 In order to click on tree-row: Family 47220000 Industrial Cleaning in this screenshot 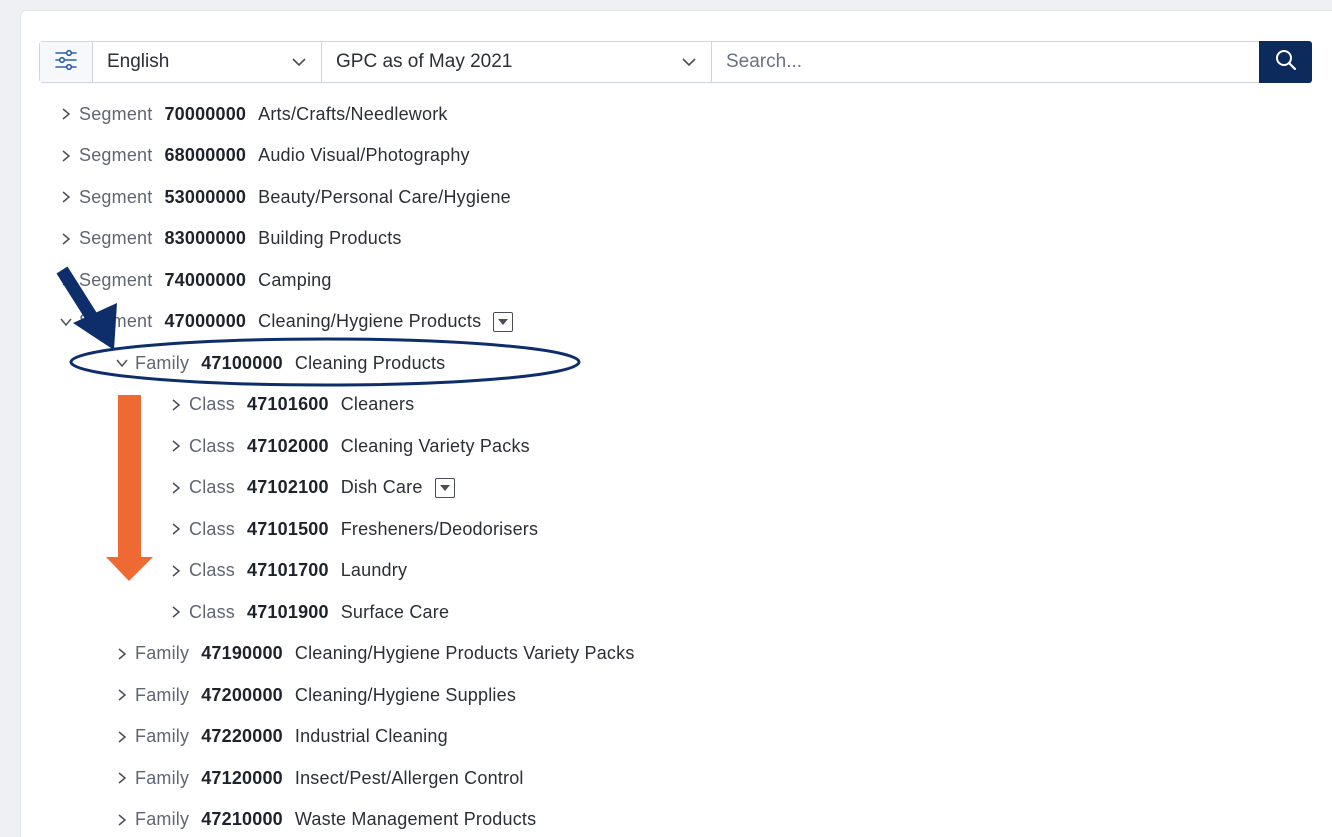, I will do `click(279, 737)`.